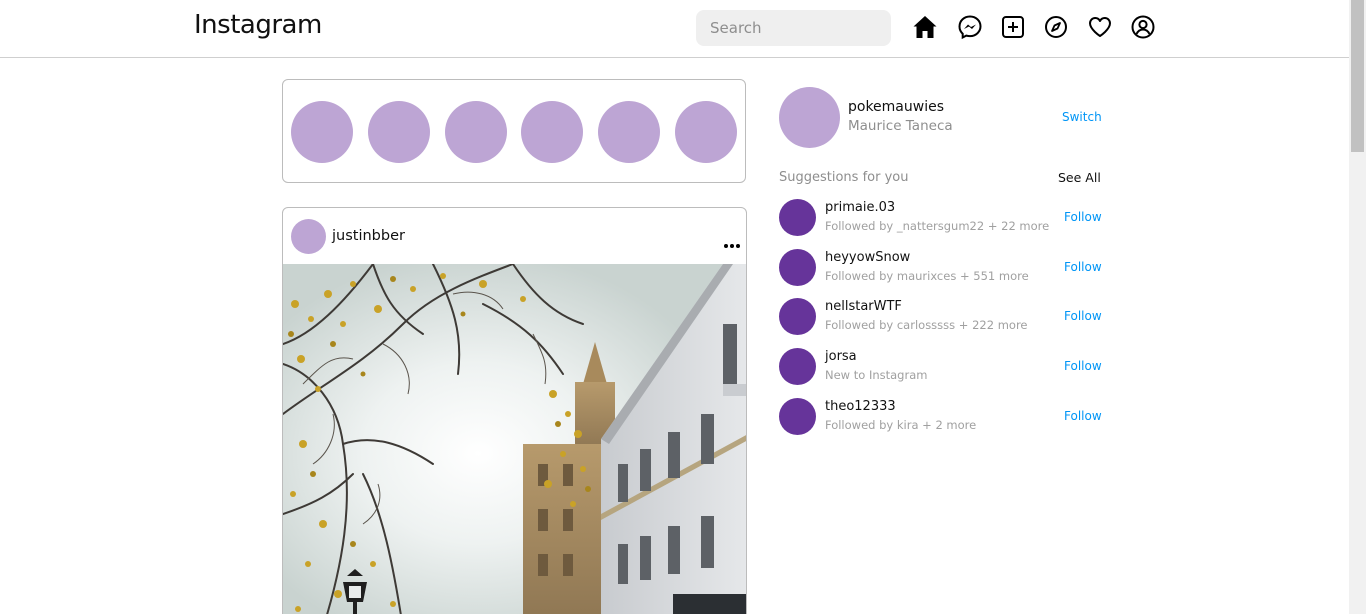  What do you see at coordinates (1143, 27) in the screenshot?
I see `profile-icon` at bounding box center [1143, 27].